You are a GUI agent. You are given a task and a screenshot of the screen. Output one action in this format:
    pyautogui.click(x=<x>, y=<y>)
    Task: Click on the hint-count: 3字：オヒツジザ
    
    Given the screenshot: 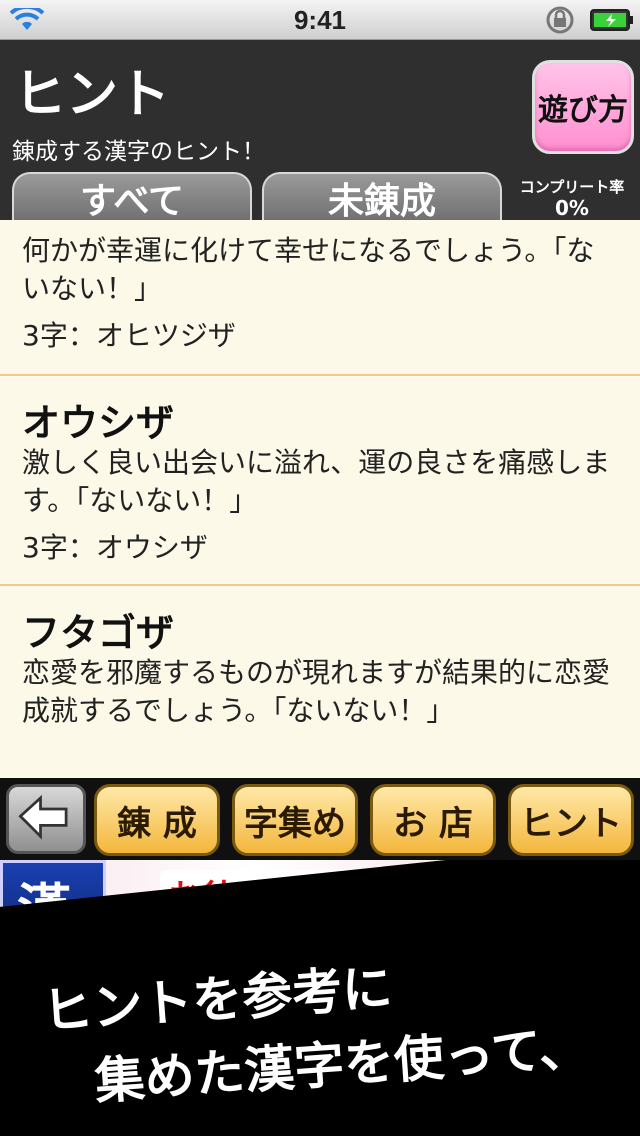 What is the action you would take?
    pyautogui.click(x=129, y=335)
    